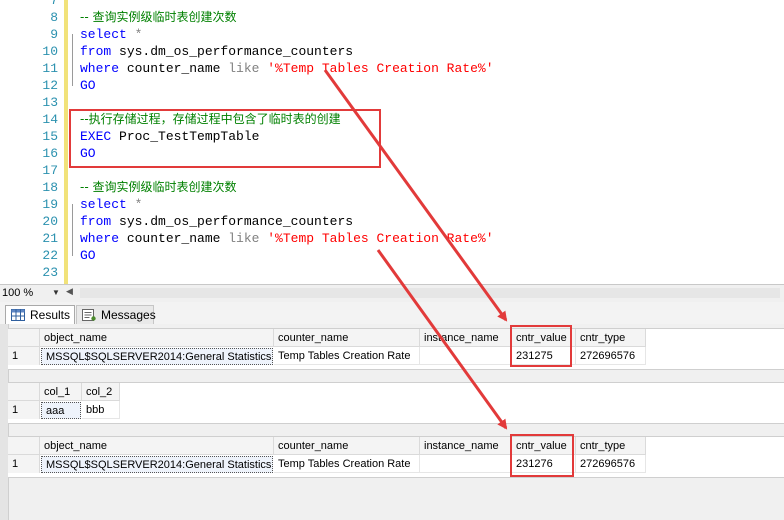  Describe the element at coordinates (61, 392) in the screenshot. I see `column-header: col_1` at that location.